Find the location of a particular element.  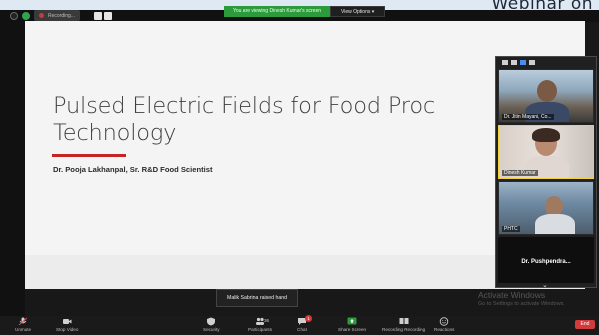

activate-windows-subtitle: Go to Settings to activate Windows. is located at coordinates (521, 304).